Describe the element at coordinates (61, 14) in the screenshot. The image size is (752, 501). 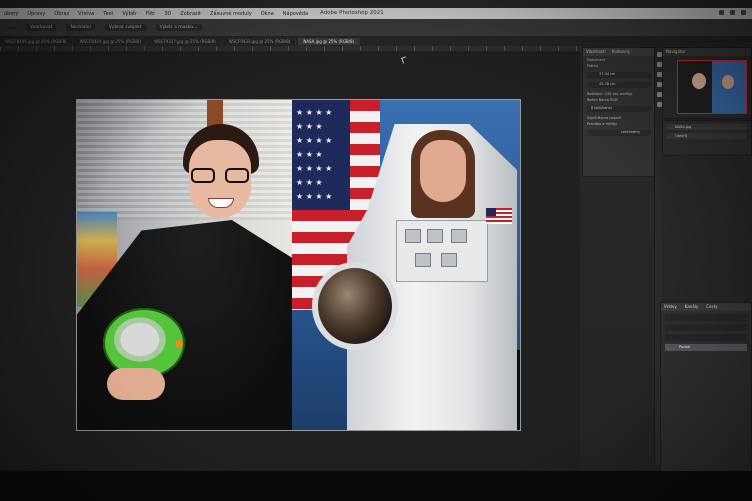
I see `menu-item-image: Obraz` at that location.